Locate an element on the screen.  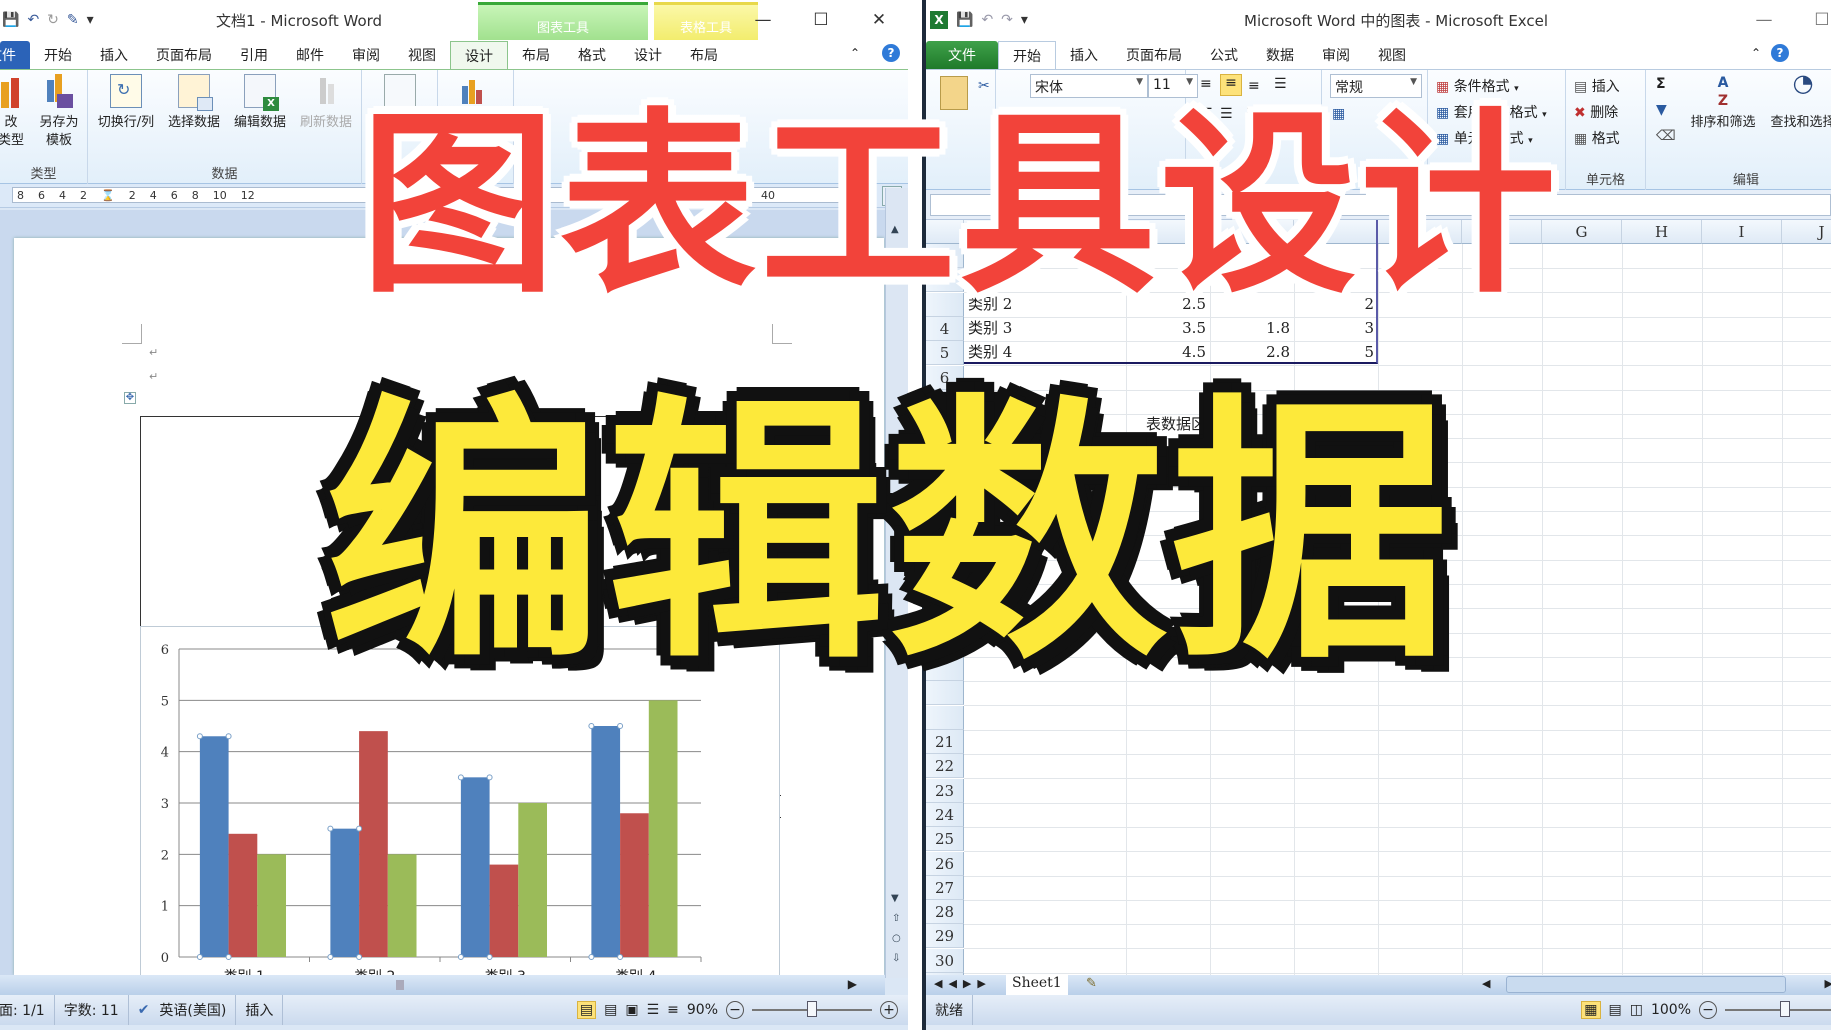
previous-page-icon: ⇧ is located at coordinates (896, 918).